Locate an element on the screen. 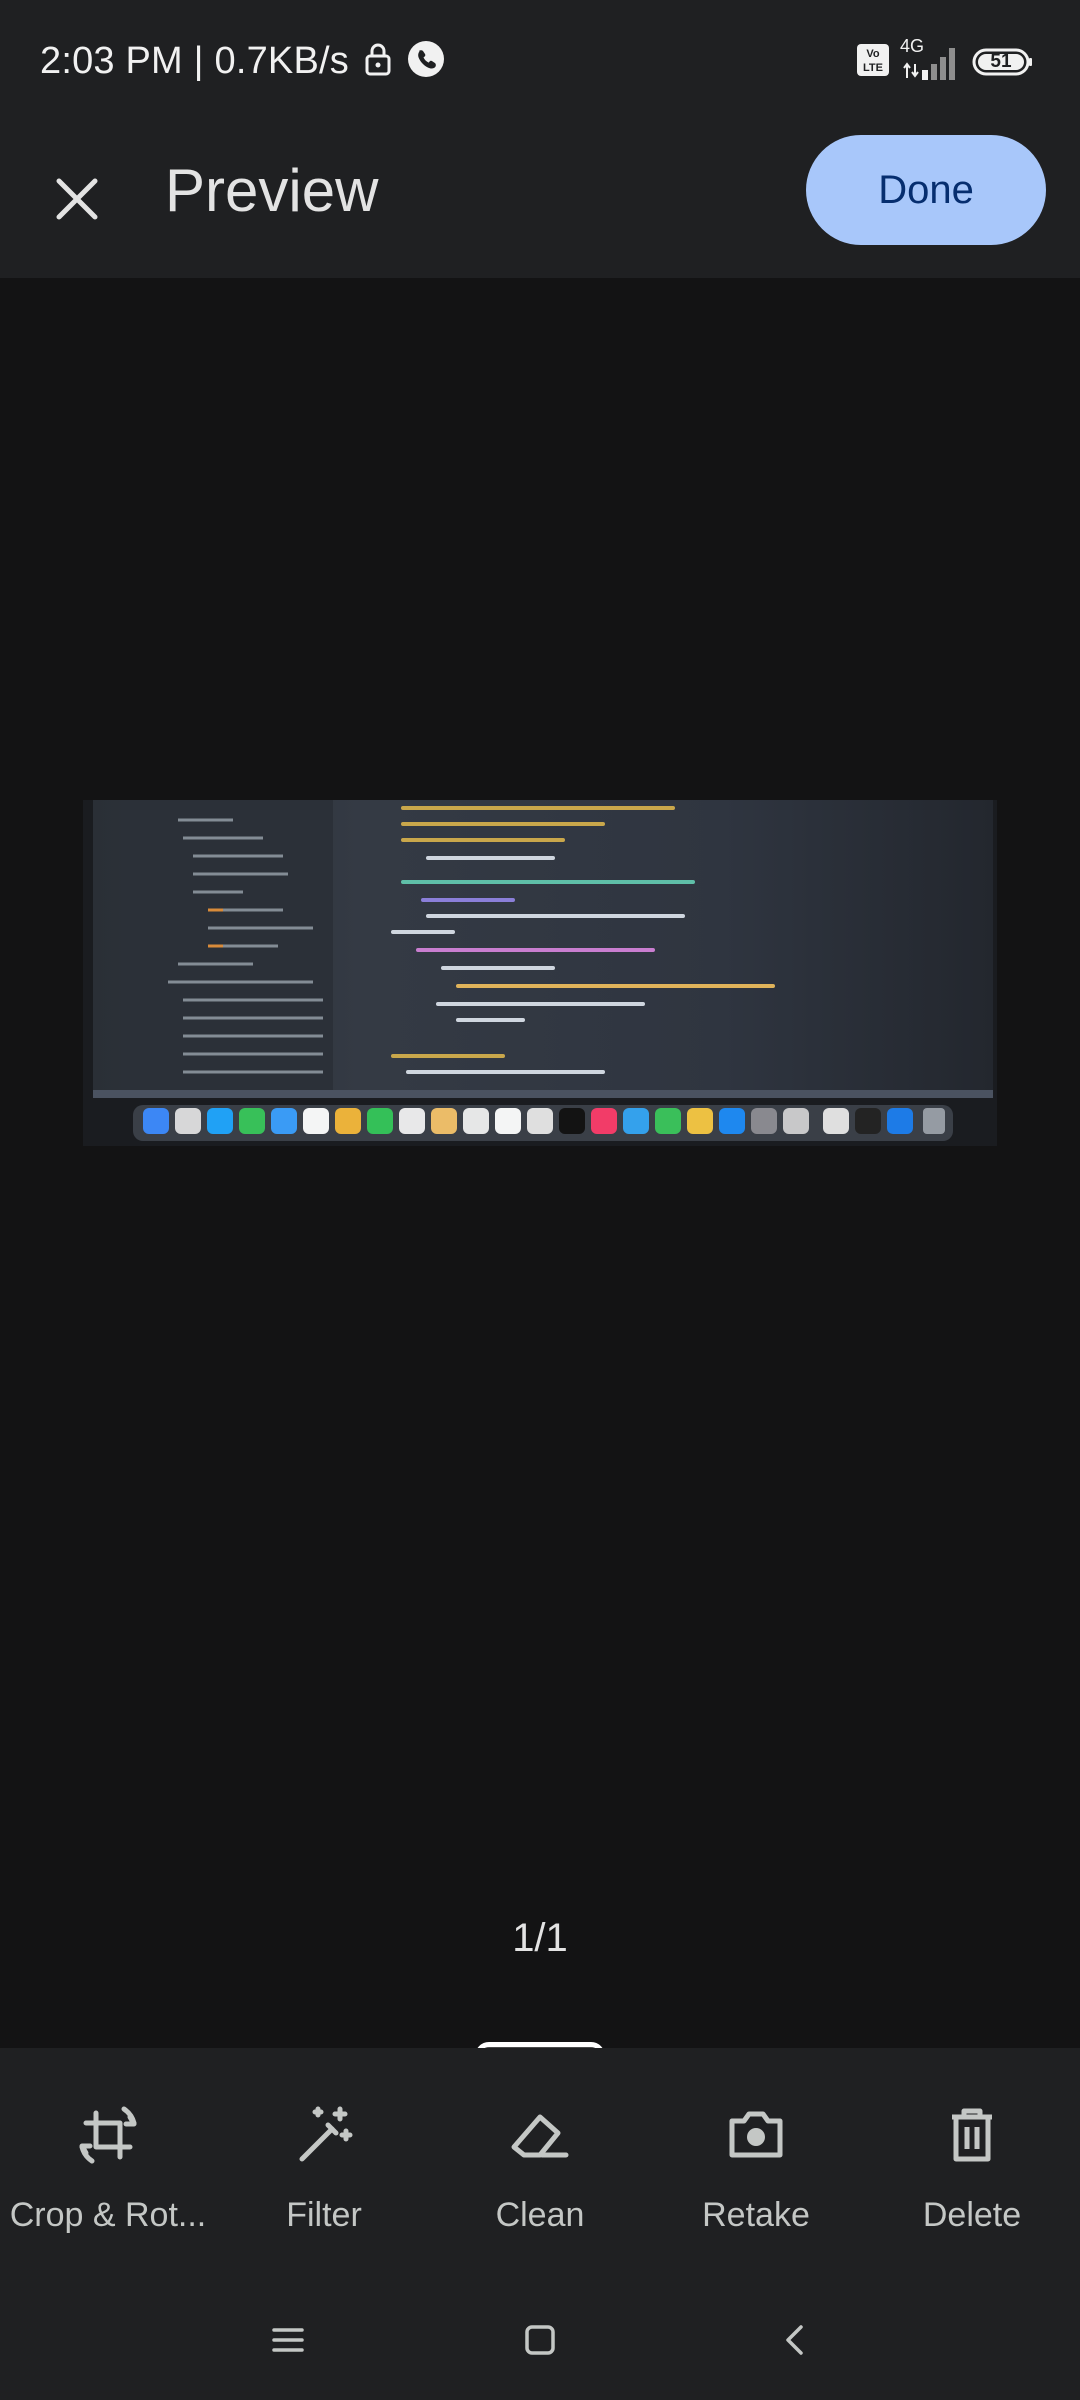 Image resolution: width=1080 pixels, height=2400 pixels. status-bar: 2:03 PM | 0.7KB/s Vo LTE 4G 51 is located at coordinates (540, 65).